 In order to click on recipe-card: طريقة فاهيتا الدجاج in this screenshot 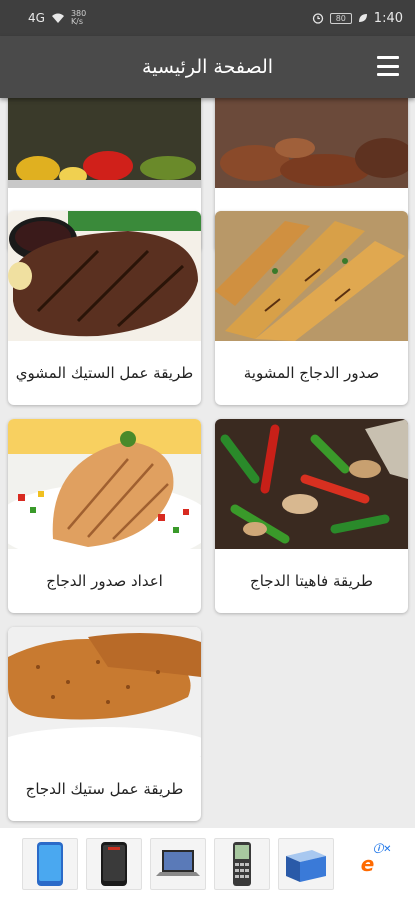, I will do `click(311, 516)`.